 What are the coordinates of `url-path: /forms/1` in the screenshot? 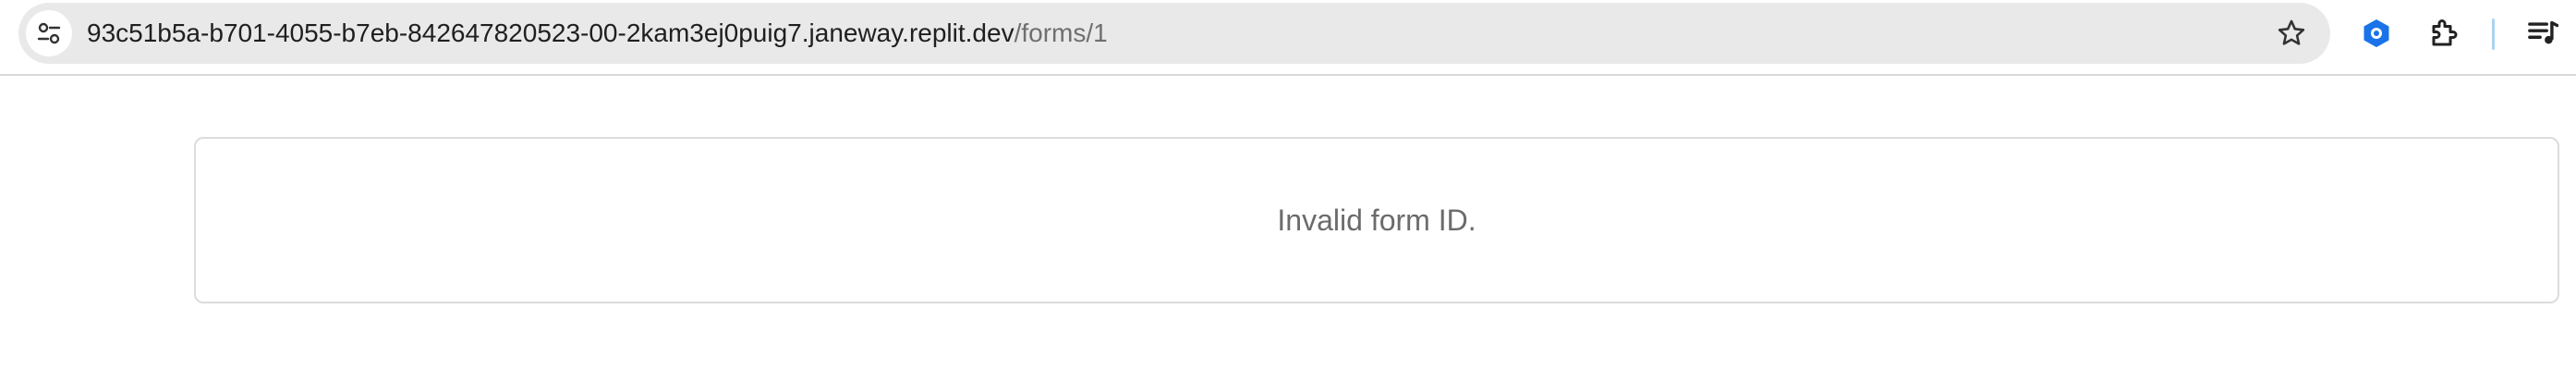 It's located at (1061, 33).